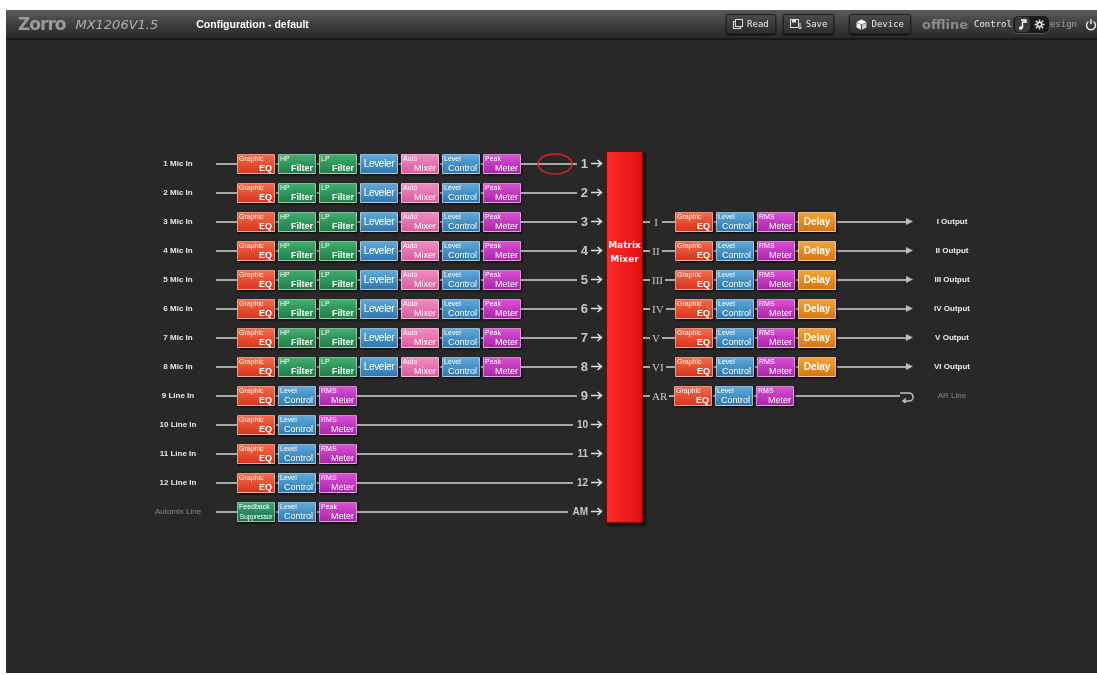  What do you see at coordinates (808, 24) in the screenshot?
I see `save-button: Save` at bounding box center [808, 24].